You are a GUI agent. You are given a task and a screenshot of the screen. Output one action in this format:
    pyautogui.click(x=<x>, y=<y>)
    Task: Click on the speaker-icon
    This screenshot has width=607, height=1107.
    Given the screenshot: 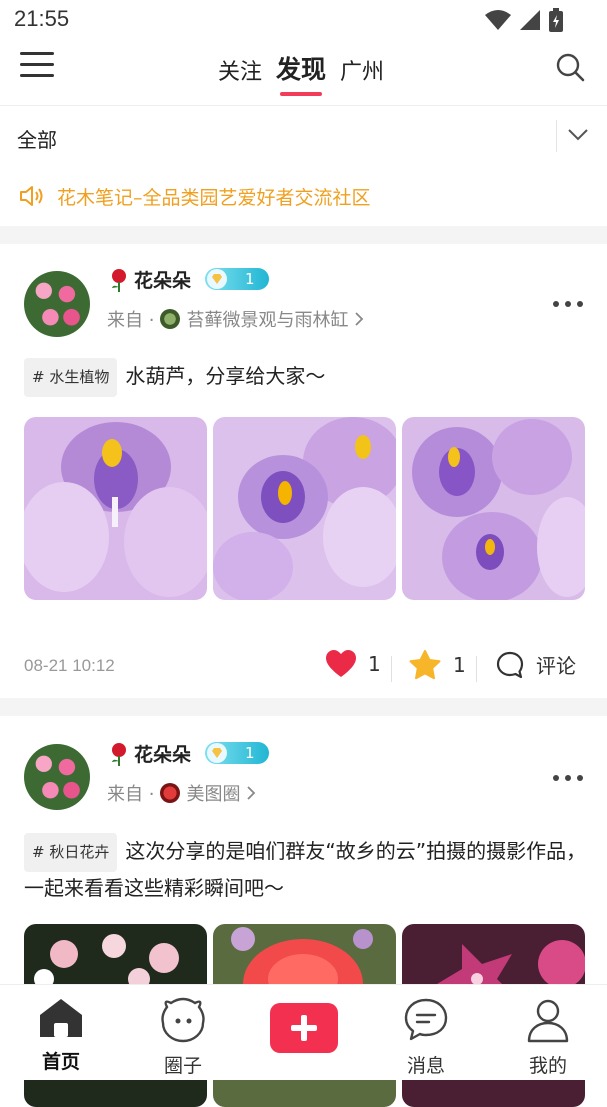 What is the action you would take?
    pyautogui.click(x=31, y=196)
    